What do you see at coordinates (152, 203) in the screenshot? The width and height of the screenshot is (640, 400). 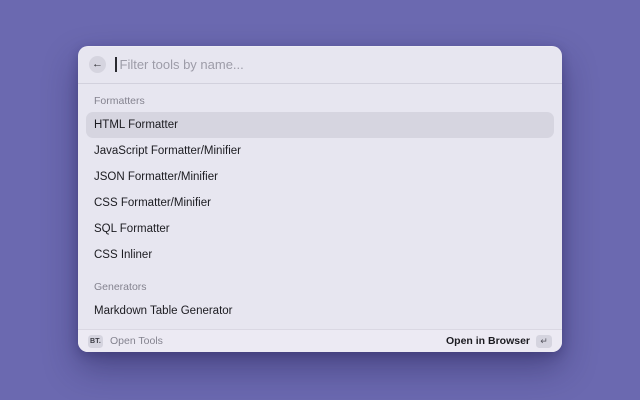 I see `list-item-label: CSS Formatter/Minifier` at bounding box center [152, 203].